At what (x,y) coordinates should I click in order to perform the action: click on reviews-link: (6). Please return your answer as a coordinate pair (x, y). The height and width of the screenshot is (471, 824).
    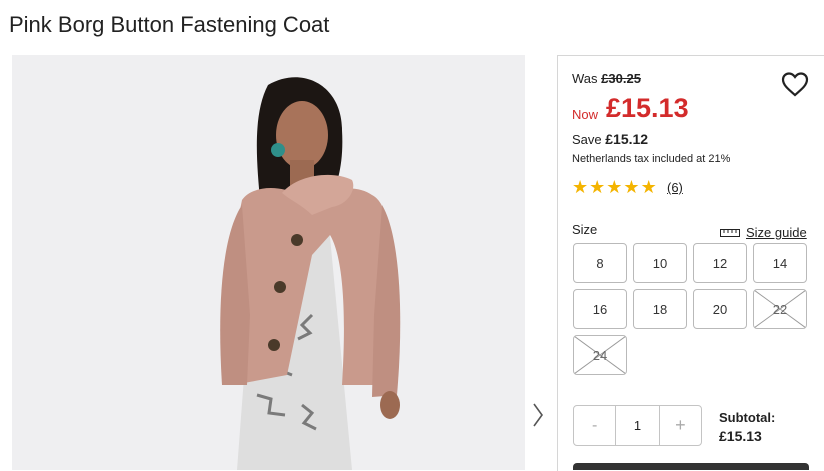
    Looking at the image, I should click on (675, 187).